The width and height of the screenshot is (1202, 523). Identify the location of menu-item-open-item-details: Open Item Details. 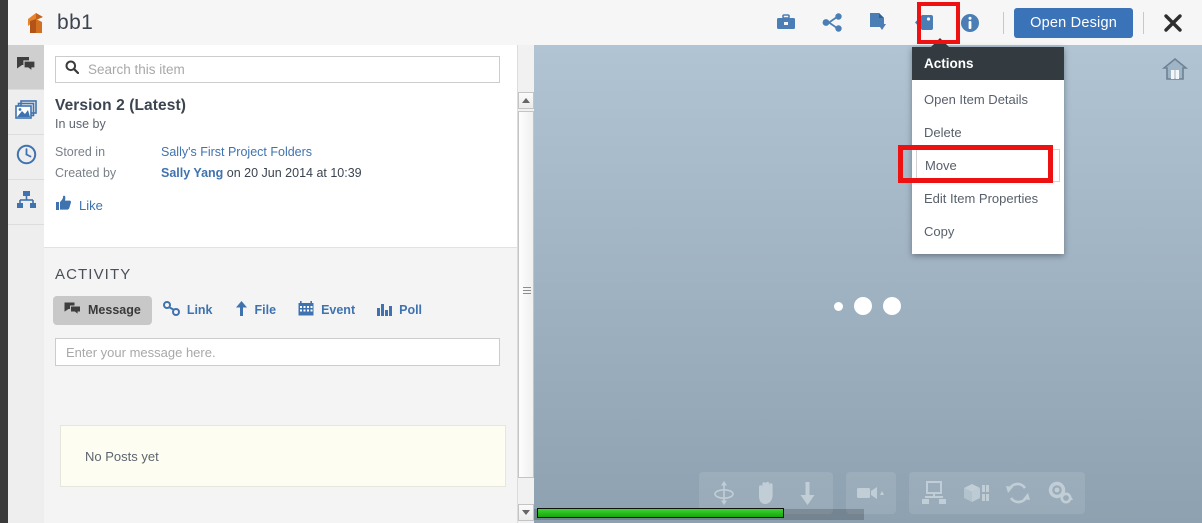
(988, 99).